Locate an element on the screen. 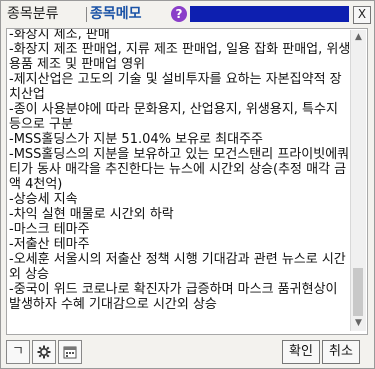  ok-button: 확인 is located at coordinates (301, 352).